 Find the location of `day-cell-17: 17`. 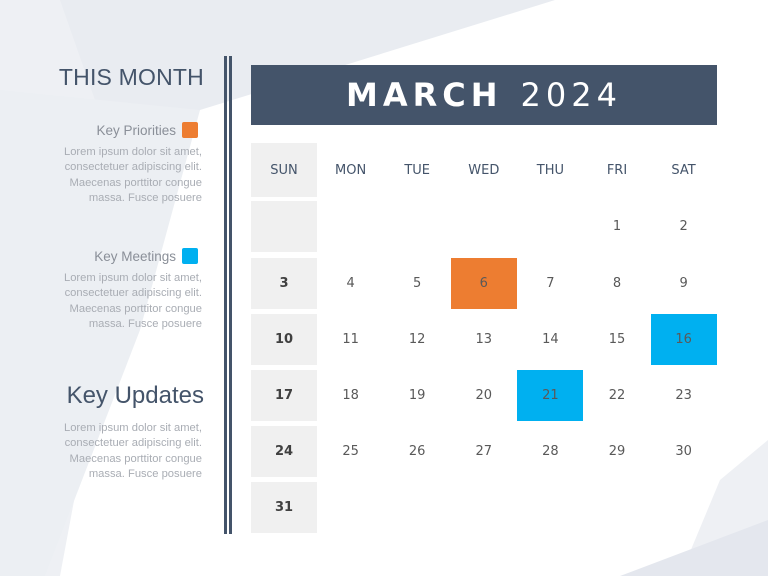

day-cell-17: 17 is located at coordinates (284, 395).